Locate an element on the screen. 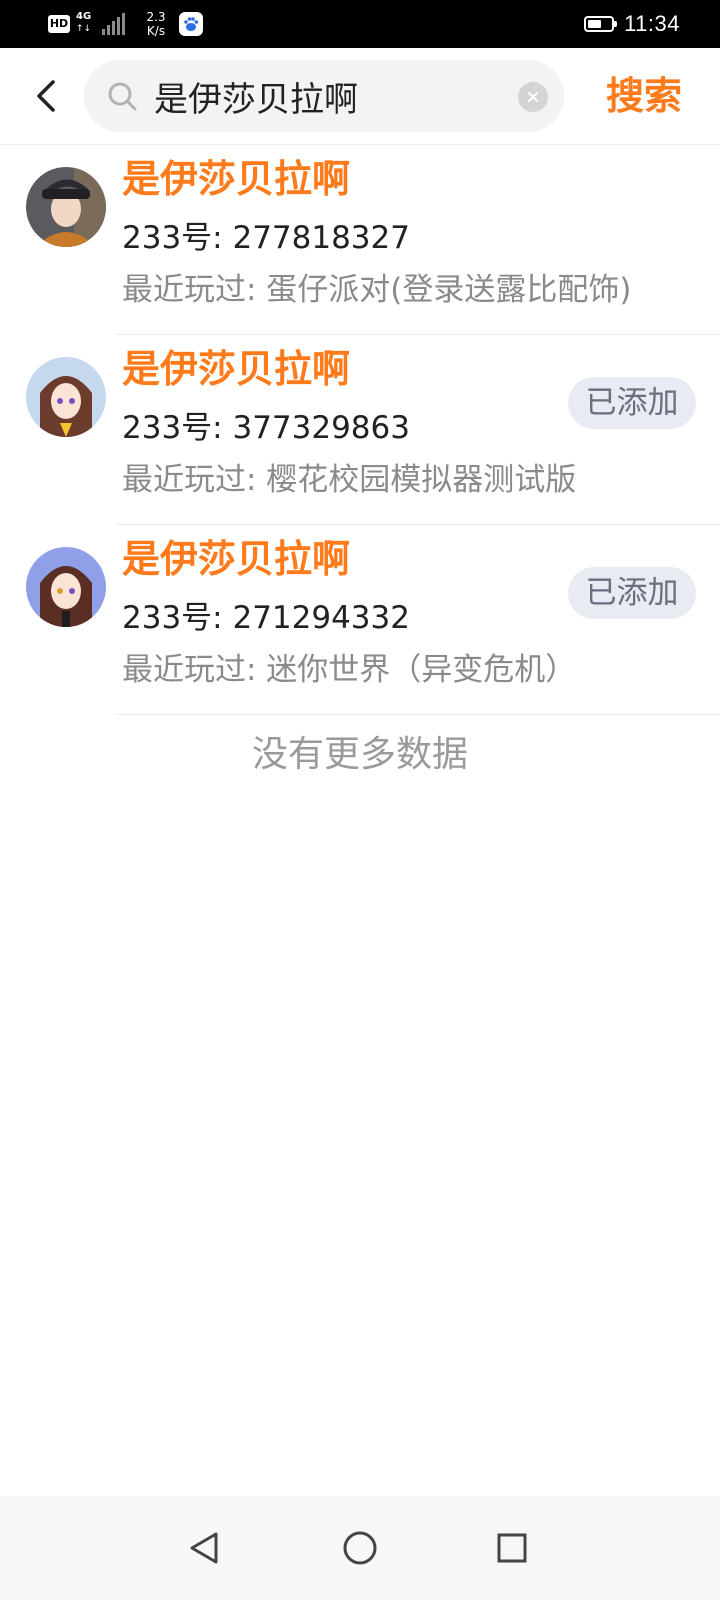 This screenshot has height=1600, width=720. search-box is located at coordinates (324, 96).